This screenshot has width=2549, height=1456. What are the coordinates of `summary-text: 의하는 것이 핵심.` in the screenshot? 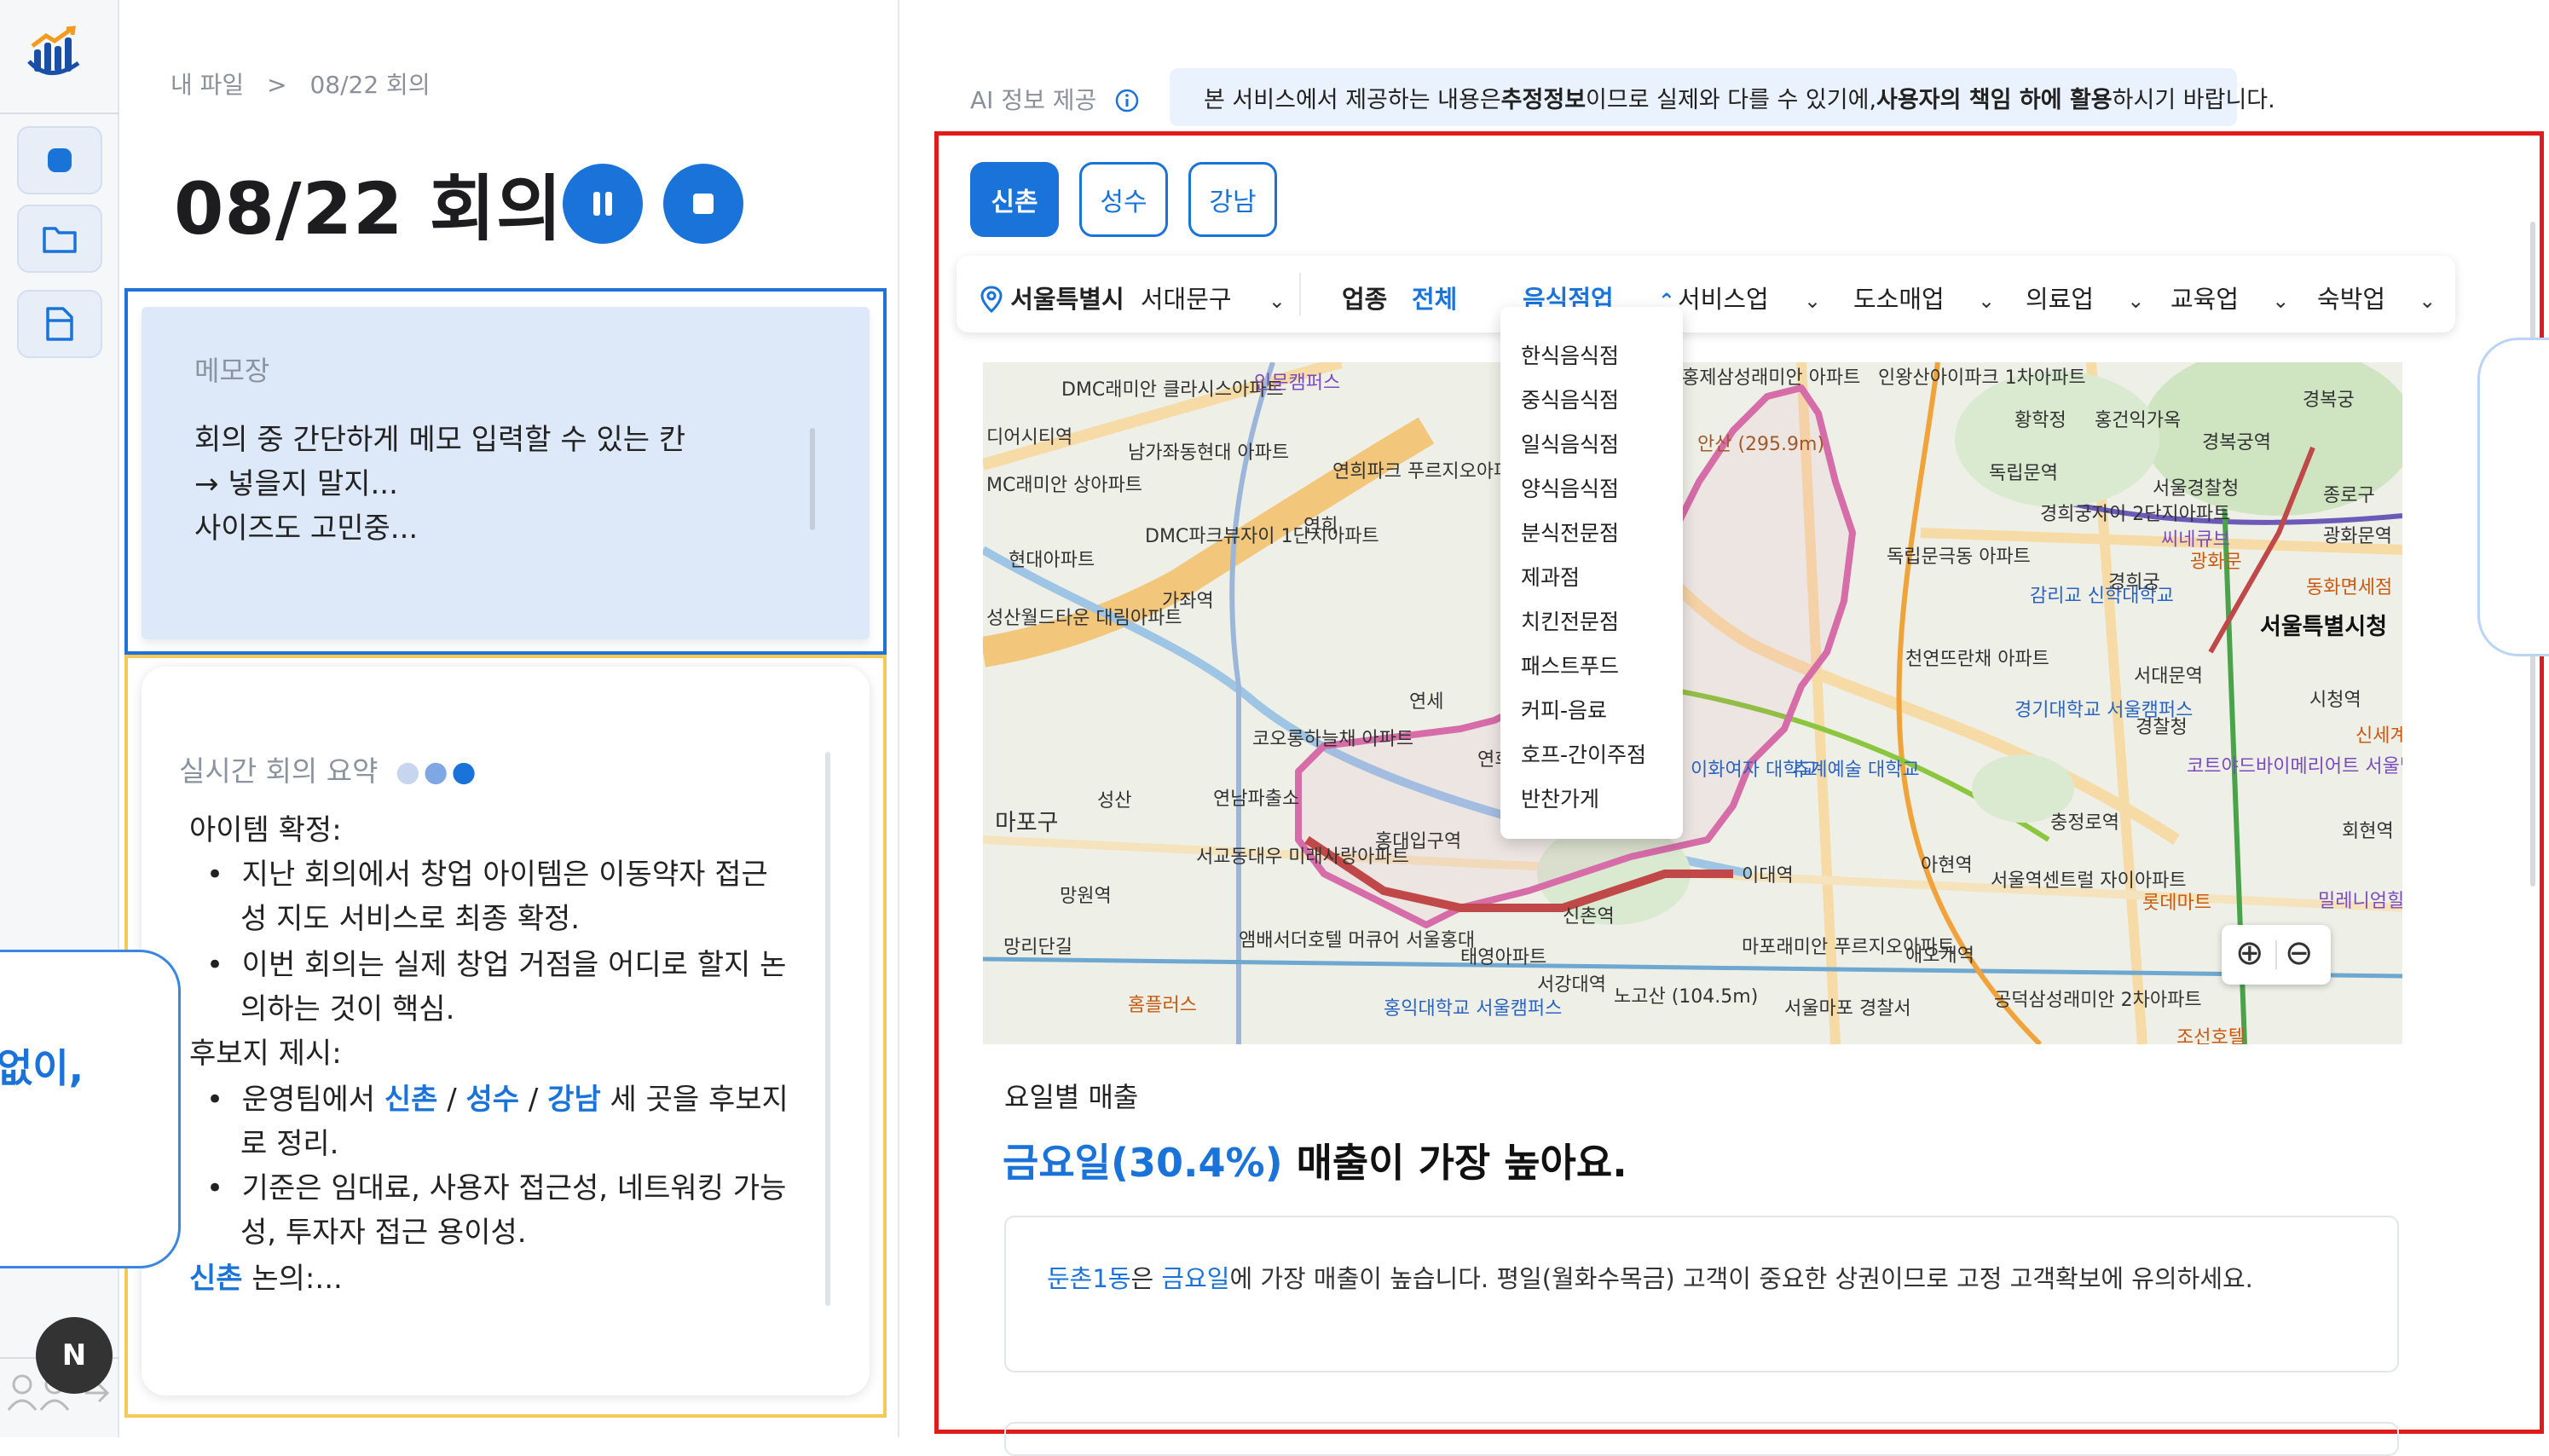 It's located at (347, 1009).